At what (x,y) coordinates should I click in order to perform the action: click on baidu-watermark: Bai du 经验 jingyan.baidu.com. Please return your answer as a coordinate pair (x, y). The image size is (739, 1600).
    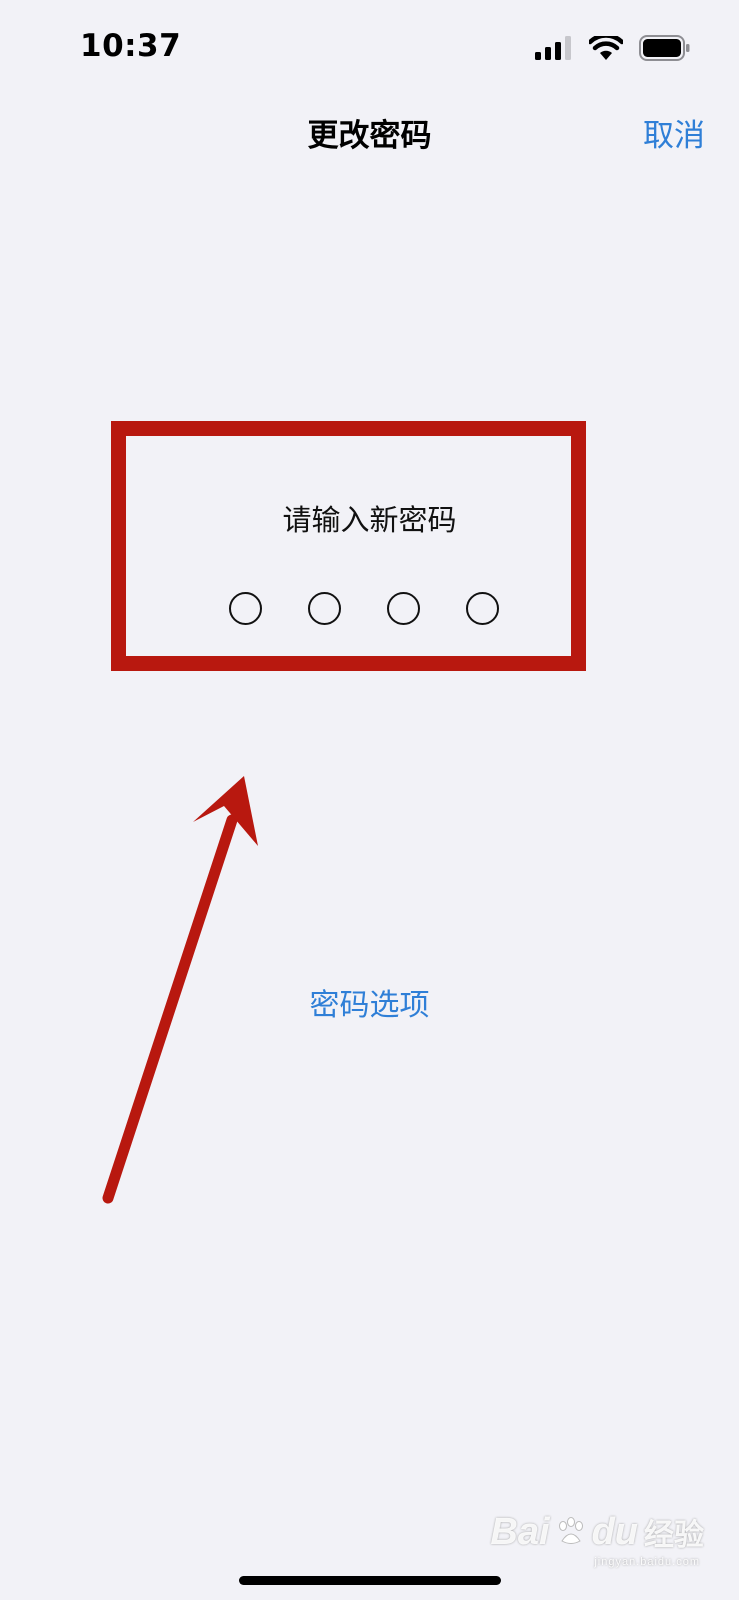
    Looking at the image, I should click on (597, 1539).